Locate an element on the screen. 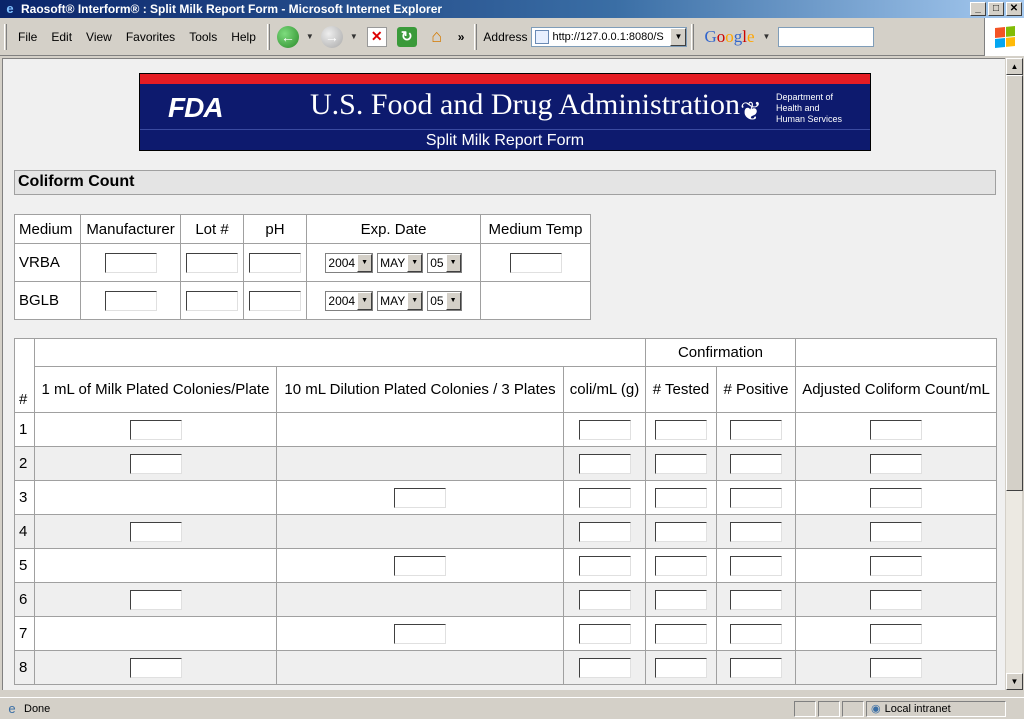 This screenshot has width=1024, height=719. minimize-button: _ is located at coordinates (978, 9).